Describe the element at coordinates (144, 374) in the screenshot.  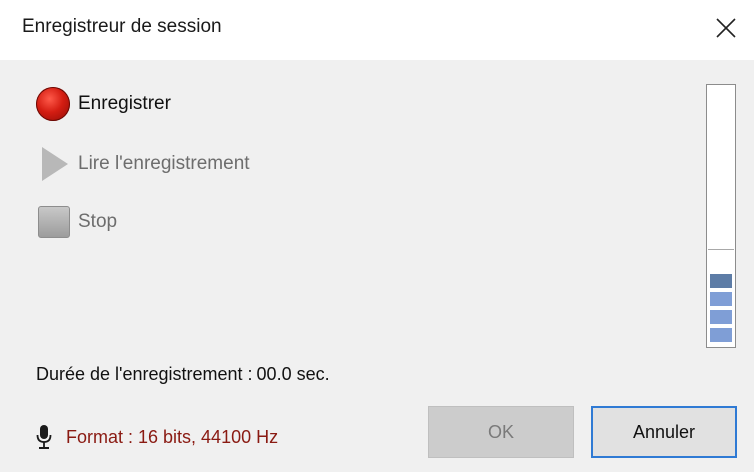
I see `duration-label: Durée de l'enregistrement :` at that location.